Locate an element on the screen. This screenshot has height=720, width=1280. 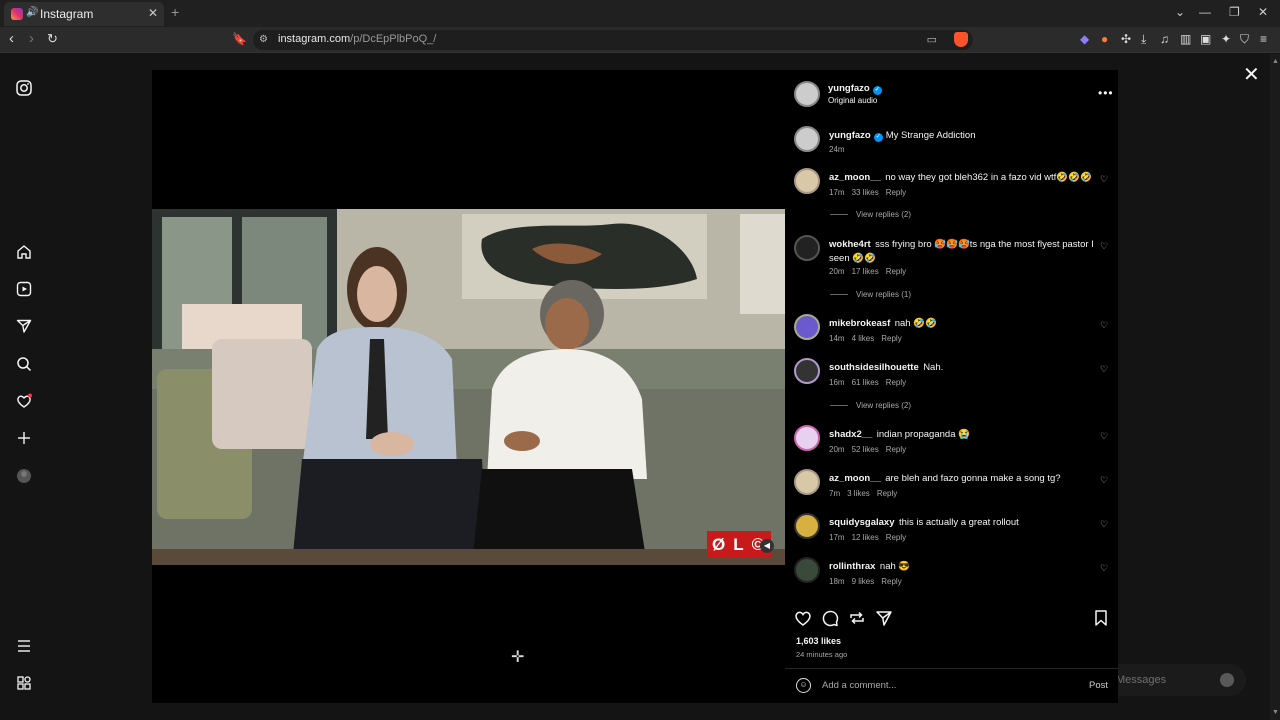
address-bar: ⚙ instagram.com/p/DcEpPlbPoQ_/ ▭ is located at coordinates (613, 40).